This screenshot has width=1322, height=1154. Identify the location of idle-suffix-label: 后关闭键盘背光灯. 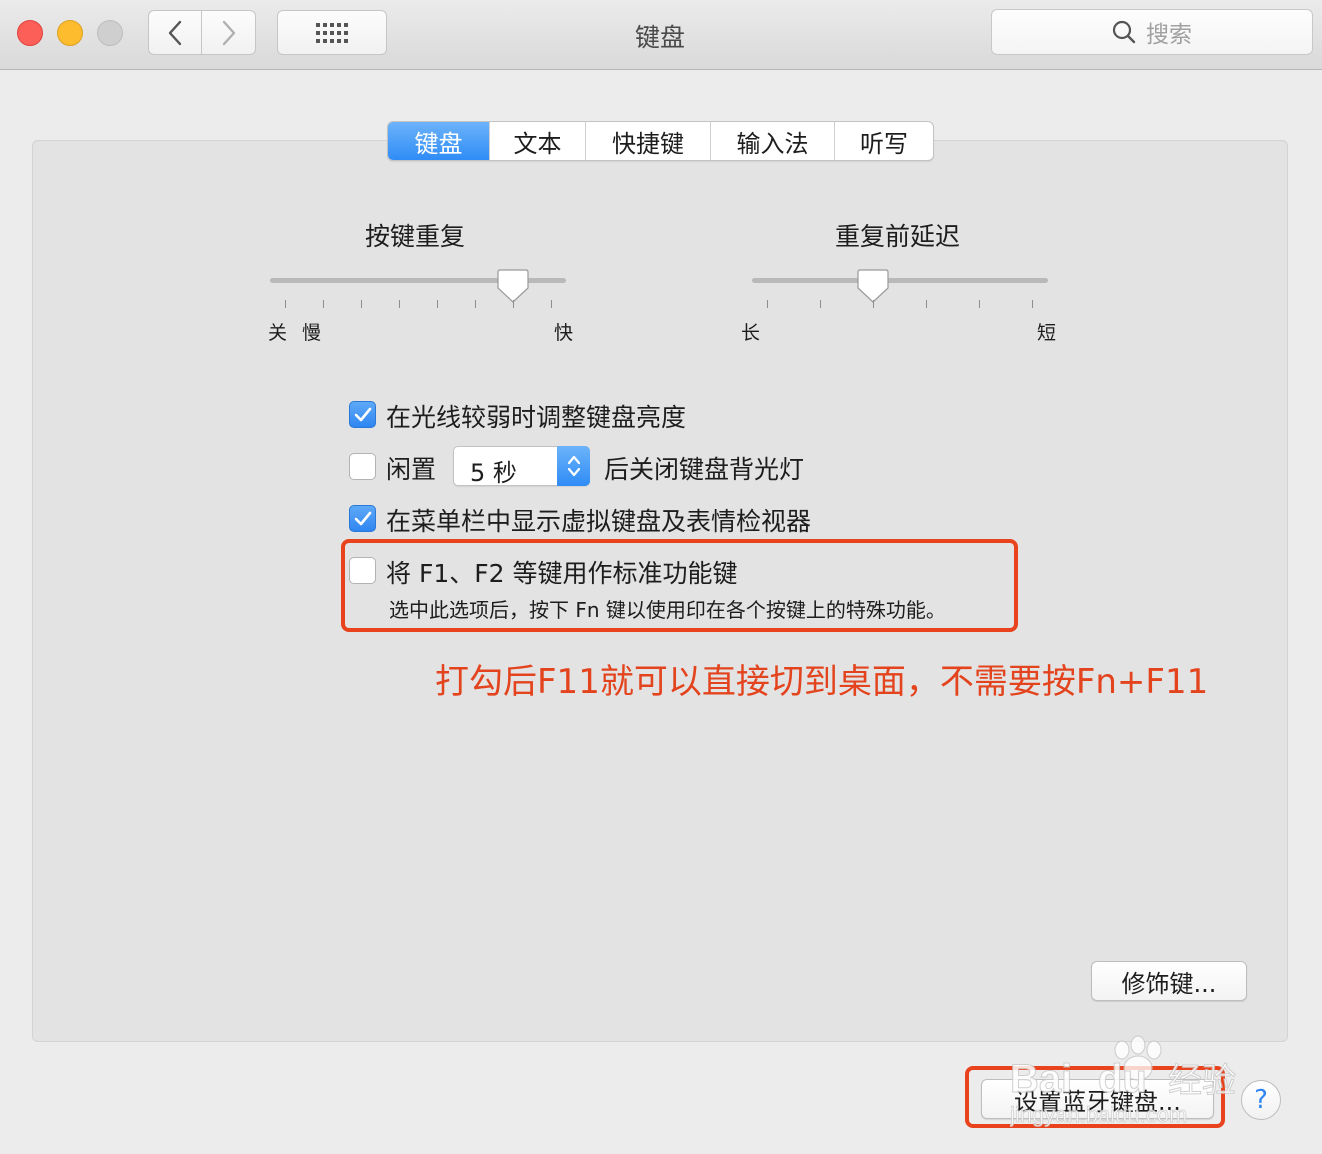
(704, 469).